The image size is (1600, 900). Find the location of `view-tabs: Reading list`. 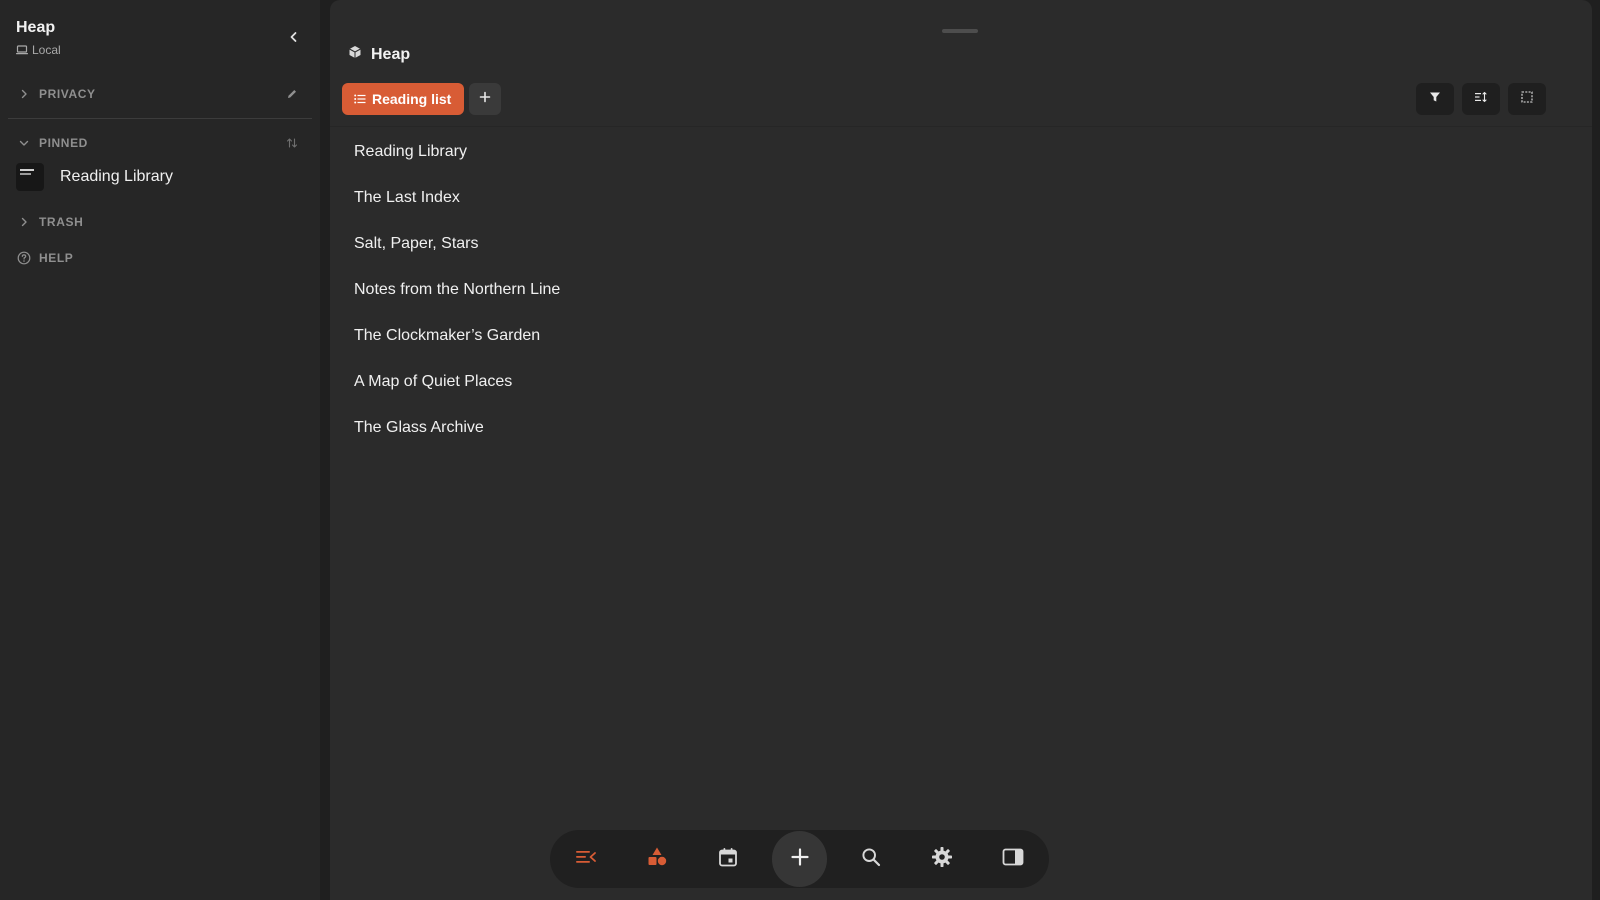

view-tabs: Reading list is located at coordinates (422, 99).